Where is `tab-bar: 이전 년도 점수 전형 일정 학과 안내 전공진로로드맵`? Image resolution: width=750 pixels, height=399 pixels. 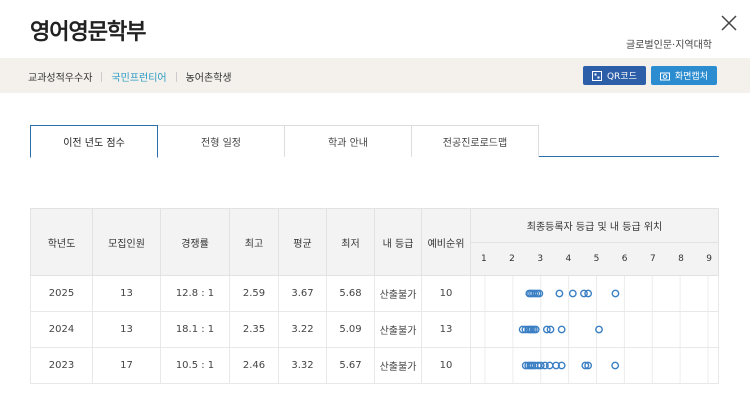 tab-bar: 이전 년도 점수 전형 일정 학과 안내 전공진로로드맵 is located at coordinates (374, 141).